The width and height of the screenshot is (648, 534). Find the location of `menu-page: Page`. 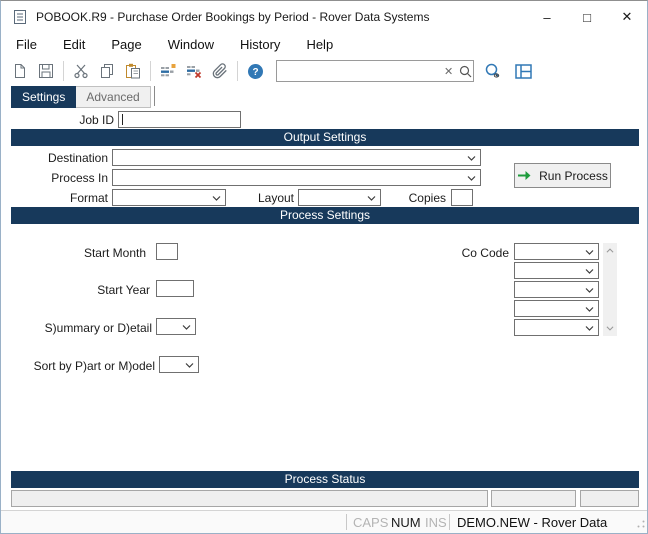

menu-page: Page is located at coordinates (126, 44).